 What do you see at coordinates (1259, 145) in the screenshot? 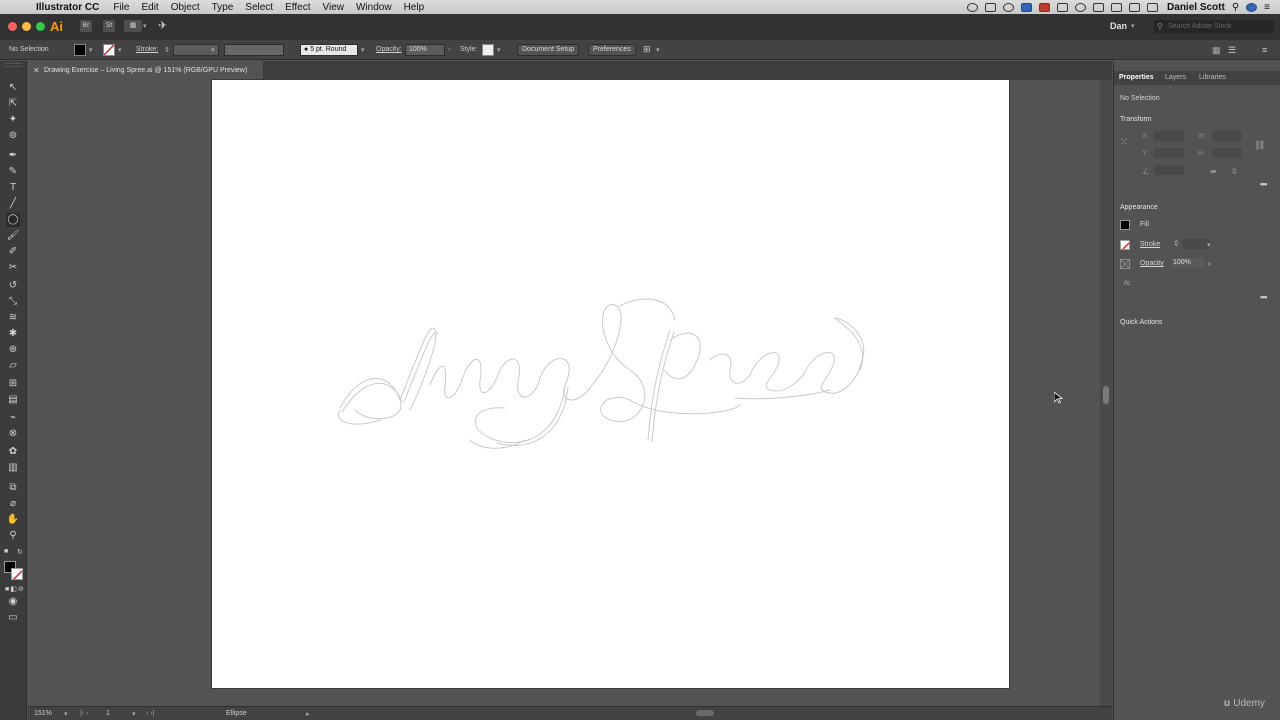
I see `constrain-proportions-icon: ⛓` at bounding box center [1259, 145].